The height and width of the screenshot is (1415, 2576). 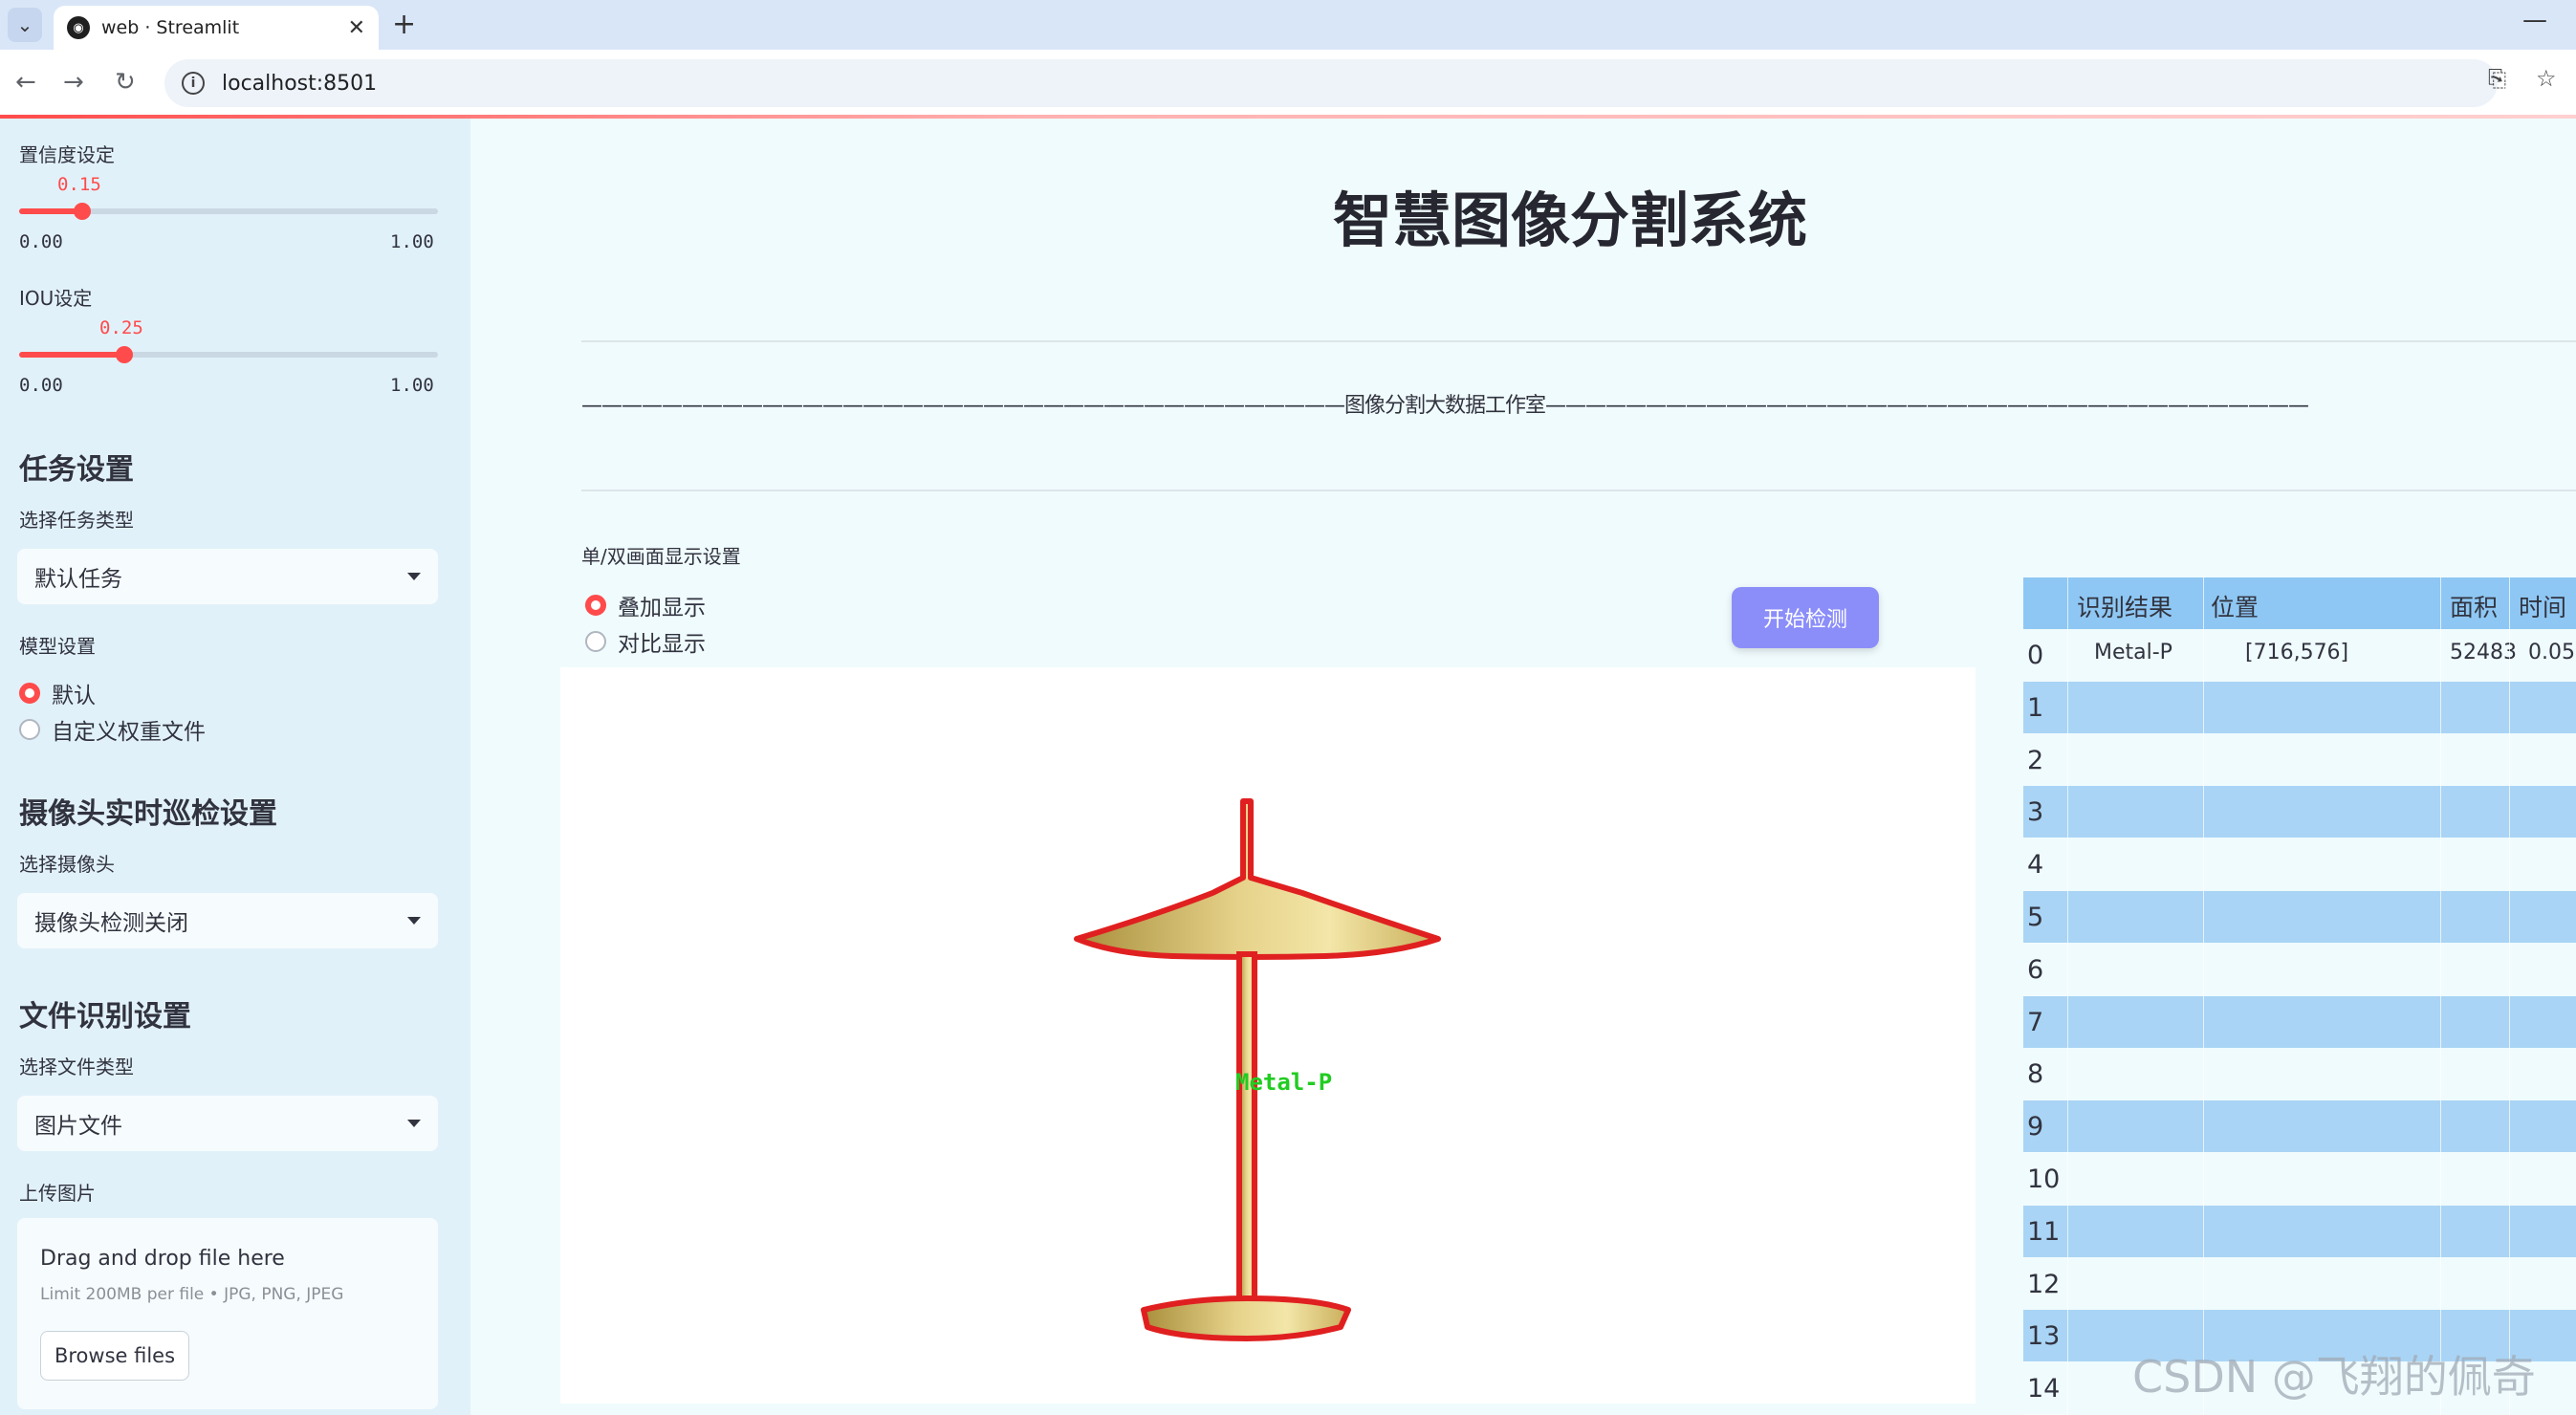 What do you see at coordinates (2035, 655) in the screenshot?
I see `row-index: 0` at bounding box center [2035, 655].